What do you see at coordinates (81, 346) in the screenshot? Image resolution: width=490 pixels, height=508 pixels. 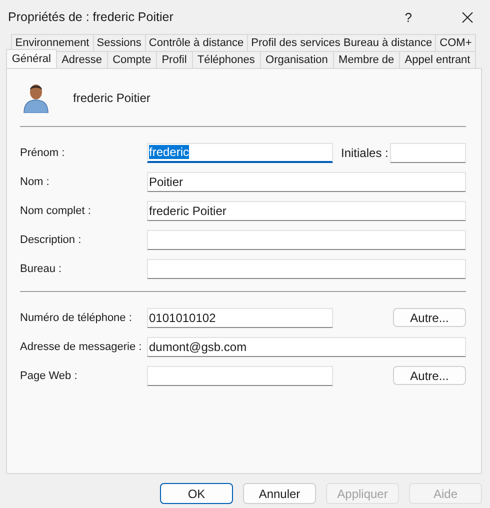 I see `field-label: Adresse de messagerie :` at bounding box center [81, 346].